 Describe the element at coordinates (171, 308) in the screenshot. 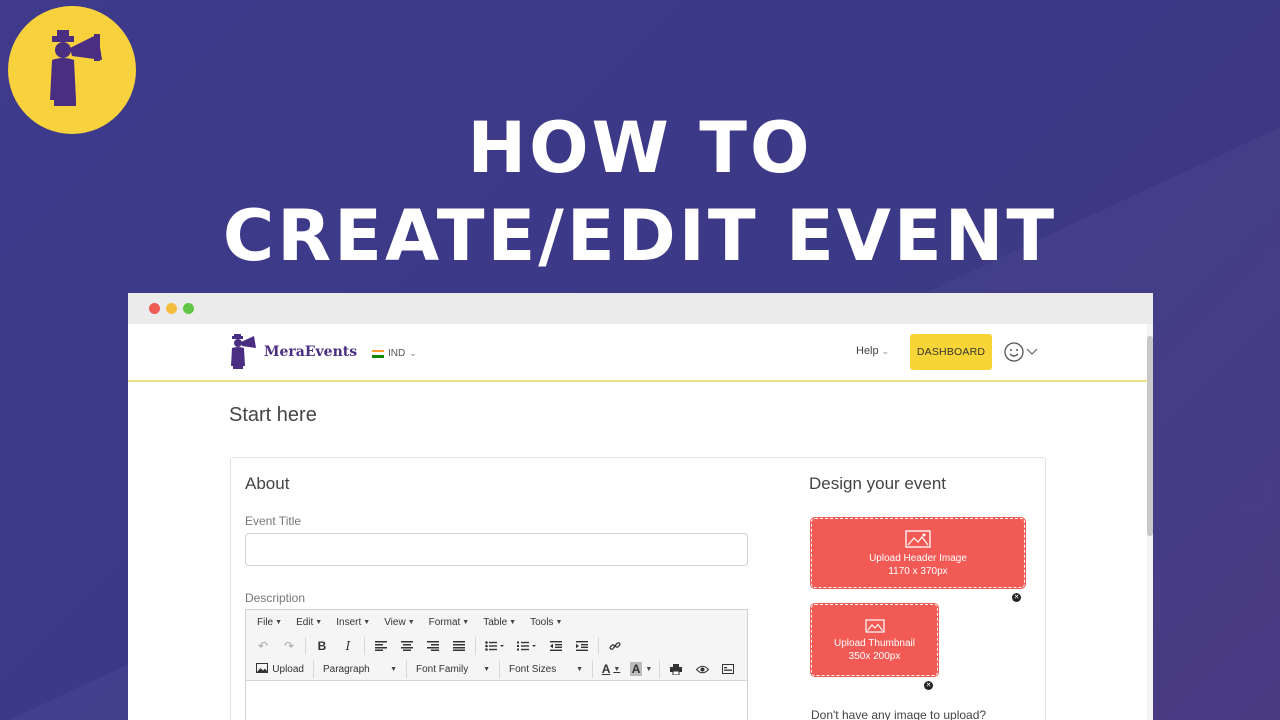

I see `minimize-window-dot` at that location.